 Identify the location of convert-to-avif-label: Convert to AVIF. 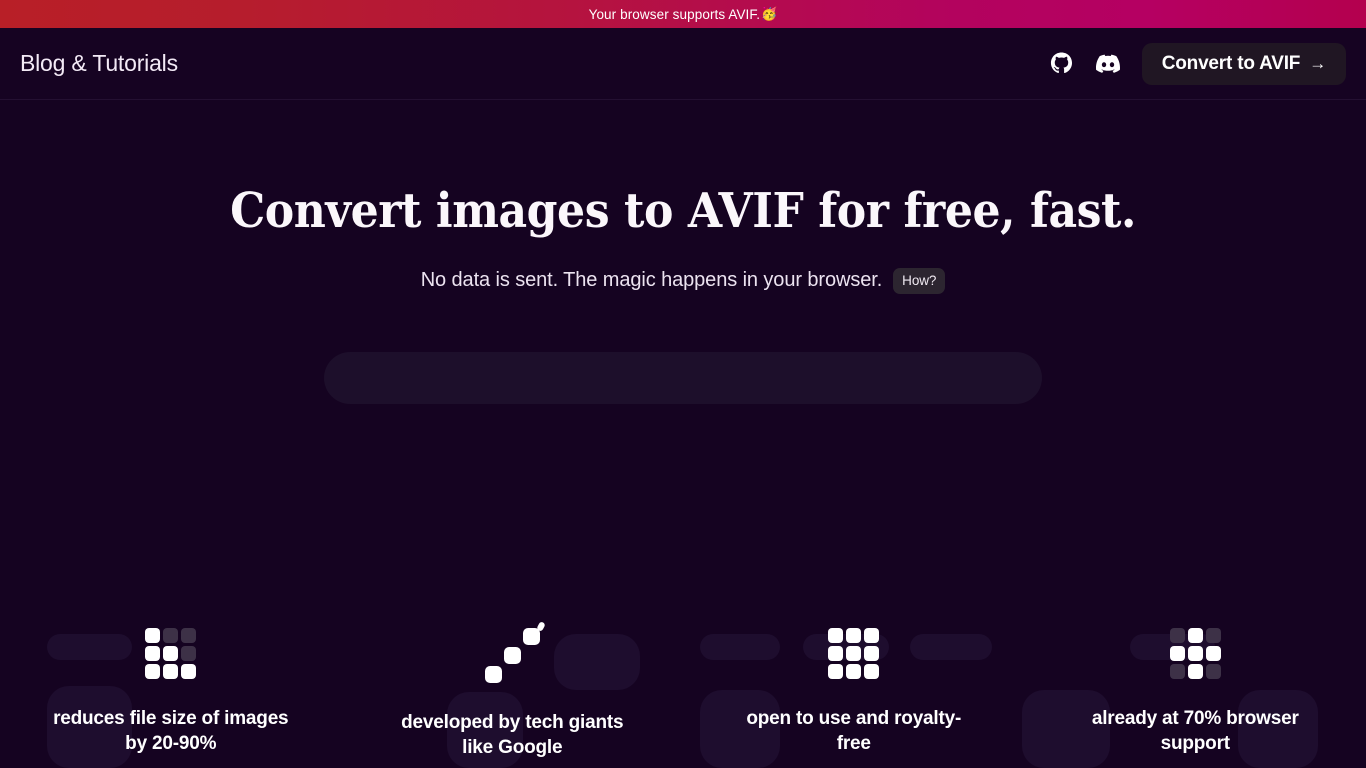
(1231, 63).